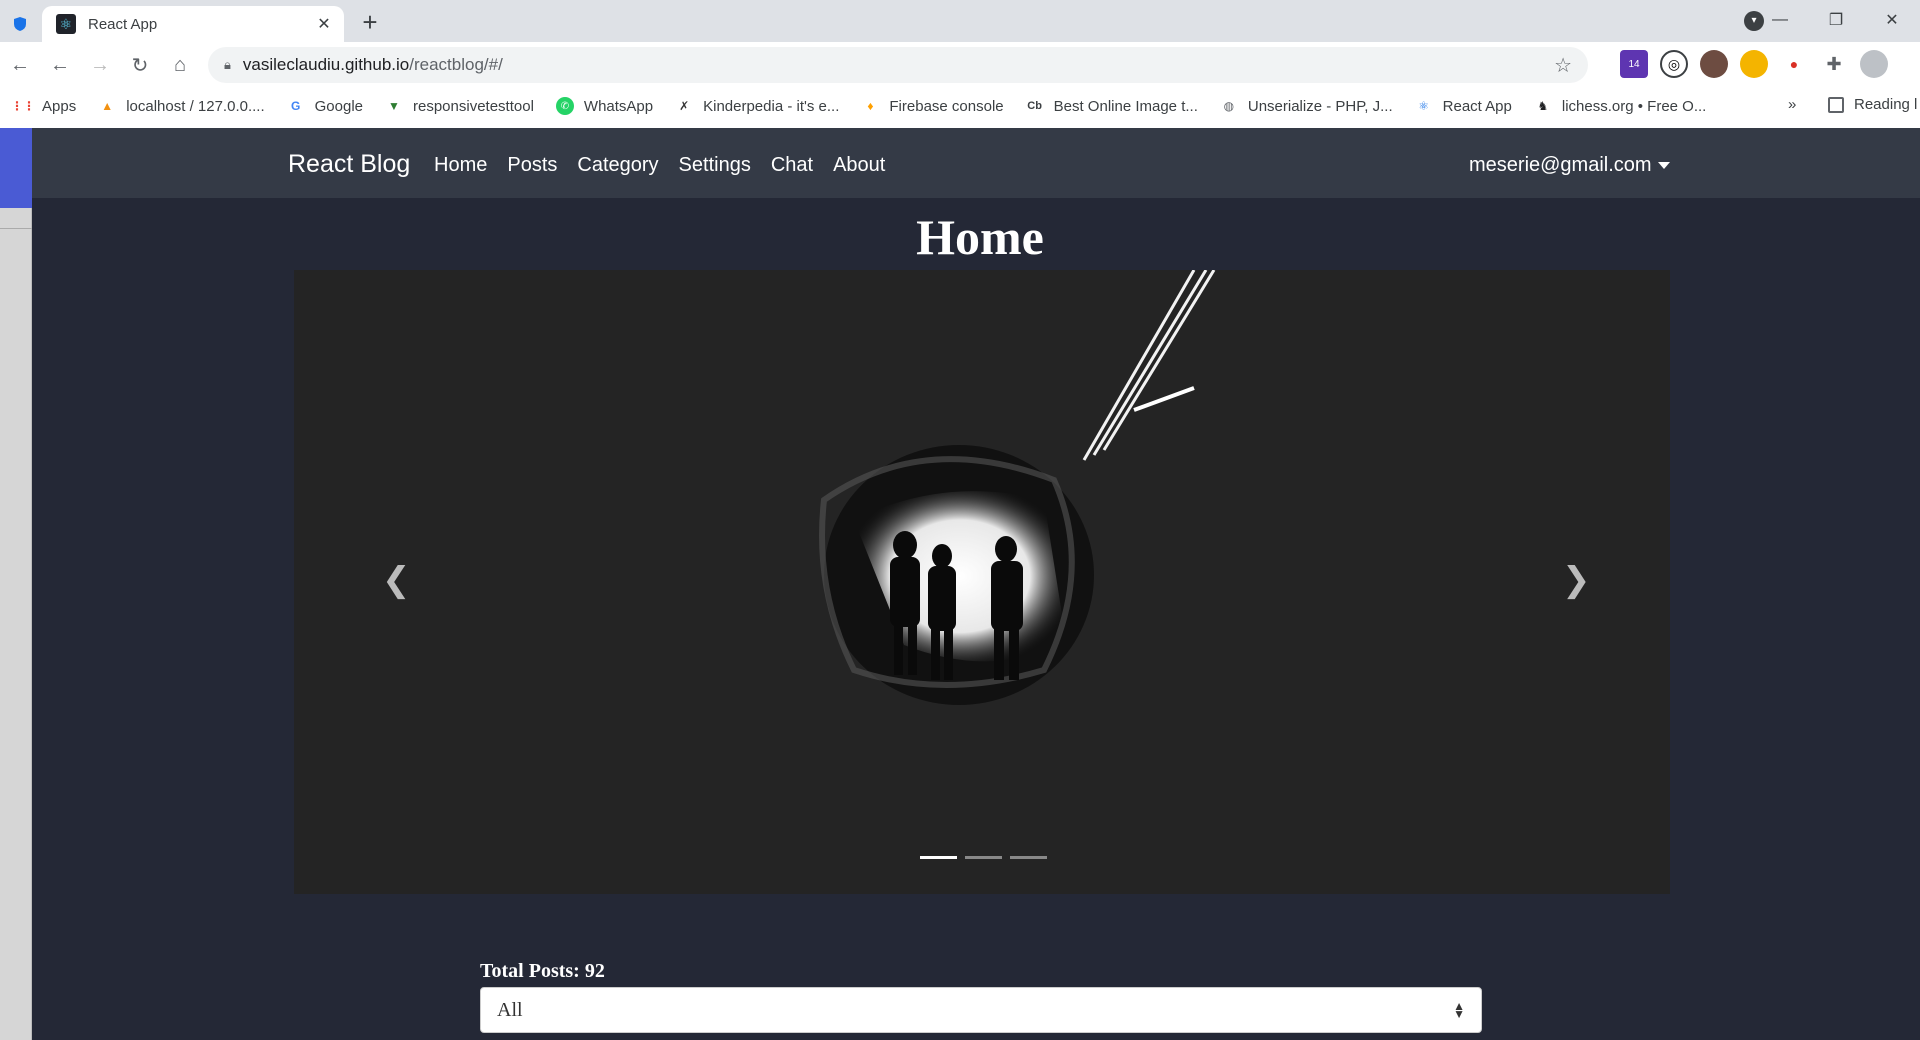 The width and height of the screenshot is (1920, 1040). I want to click on shield-icon, so click(20, 24).